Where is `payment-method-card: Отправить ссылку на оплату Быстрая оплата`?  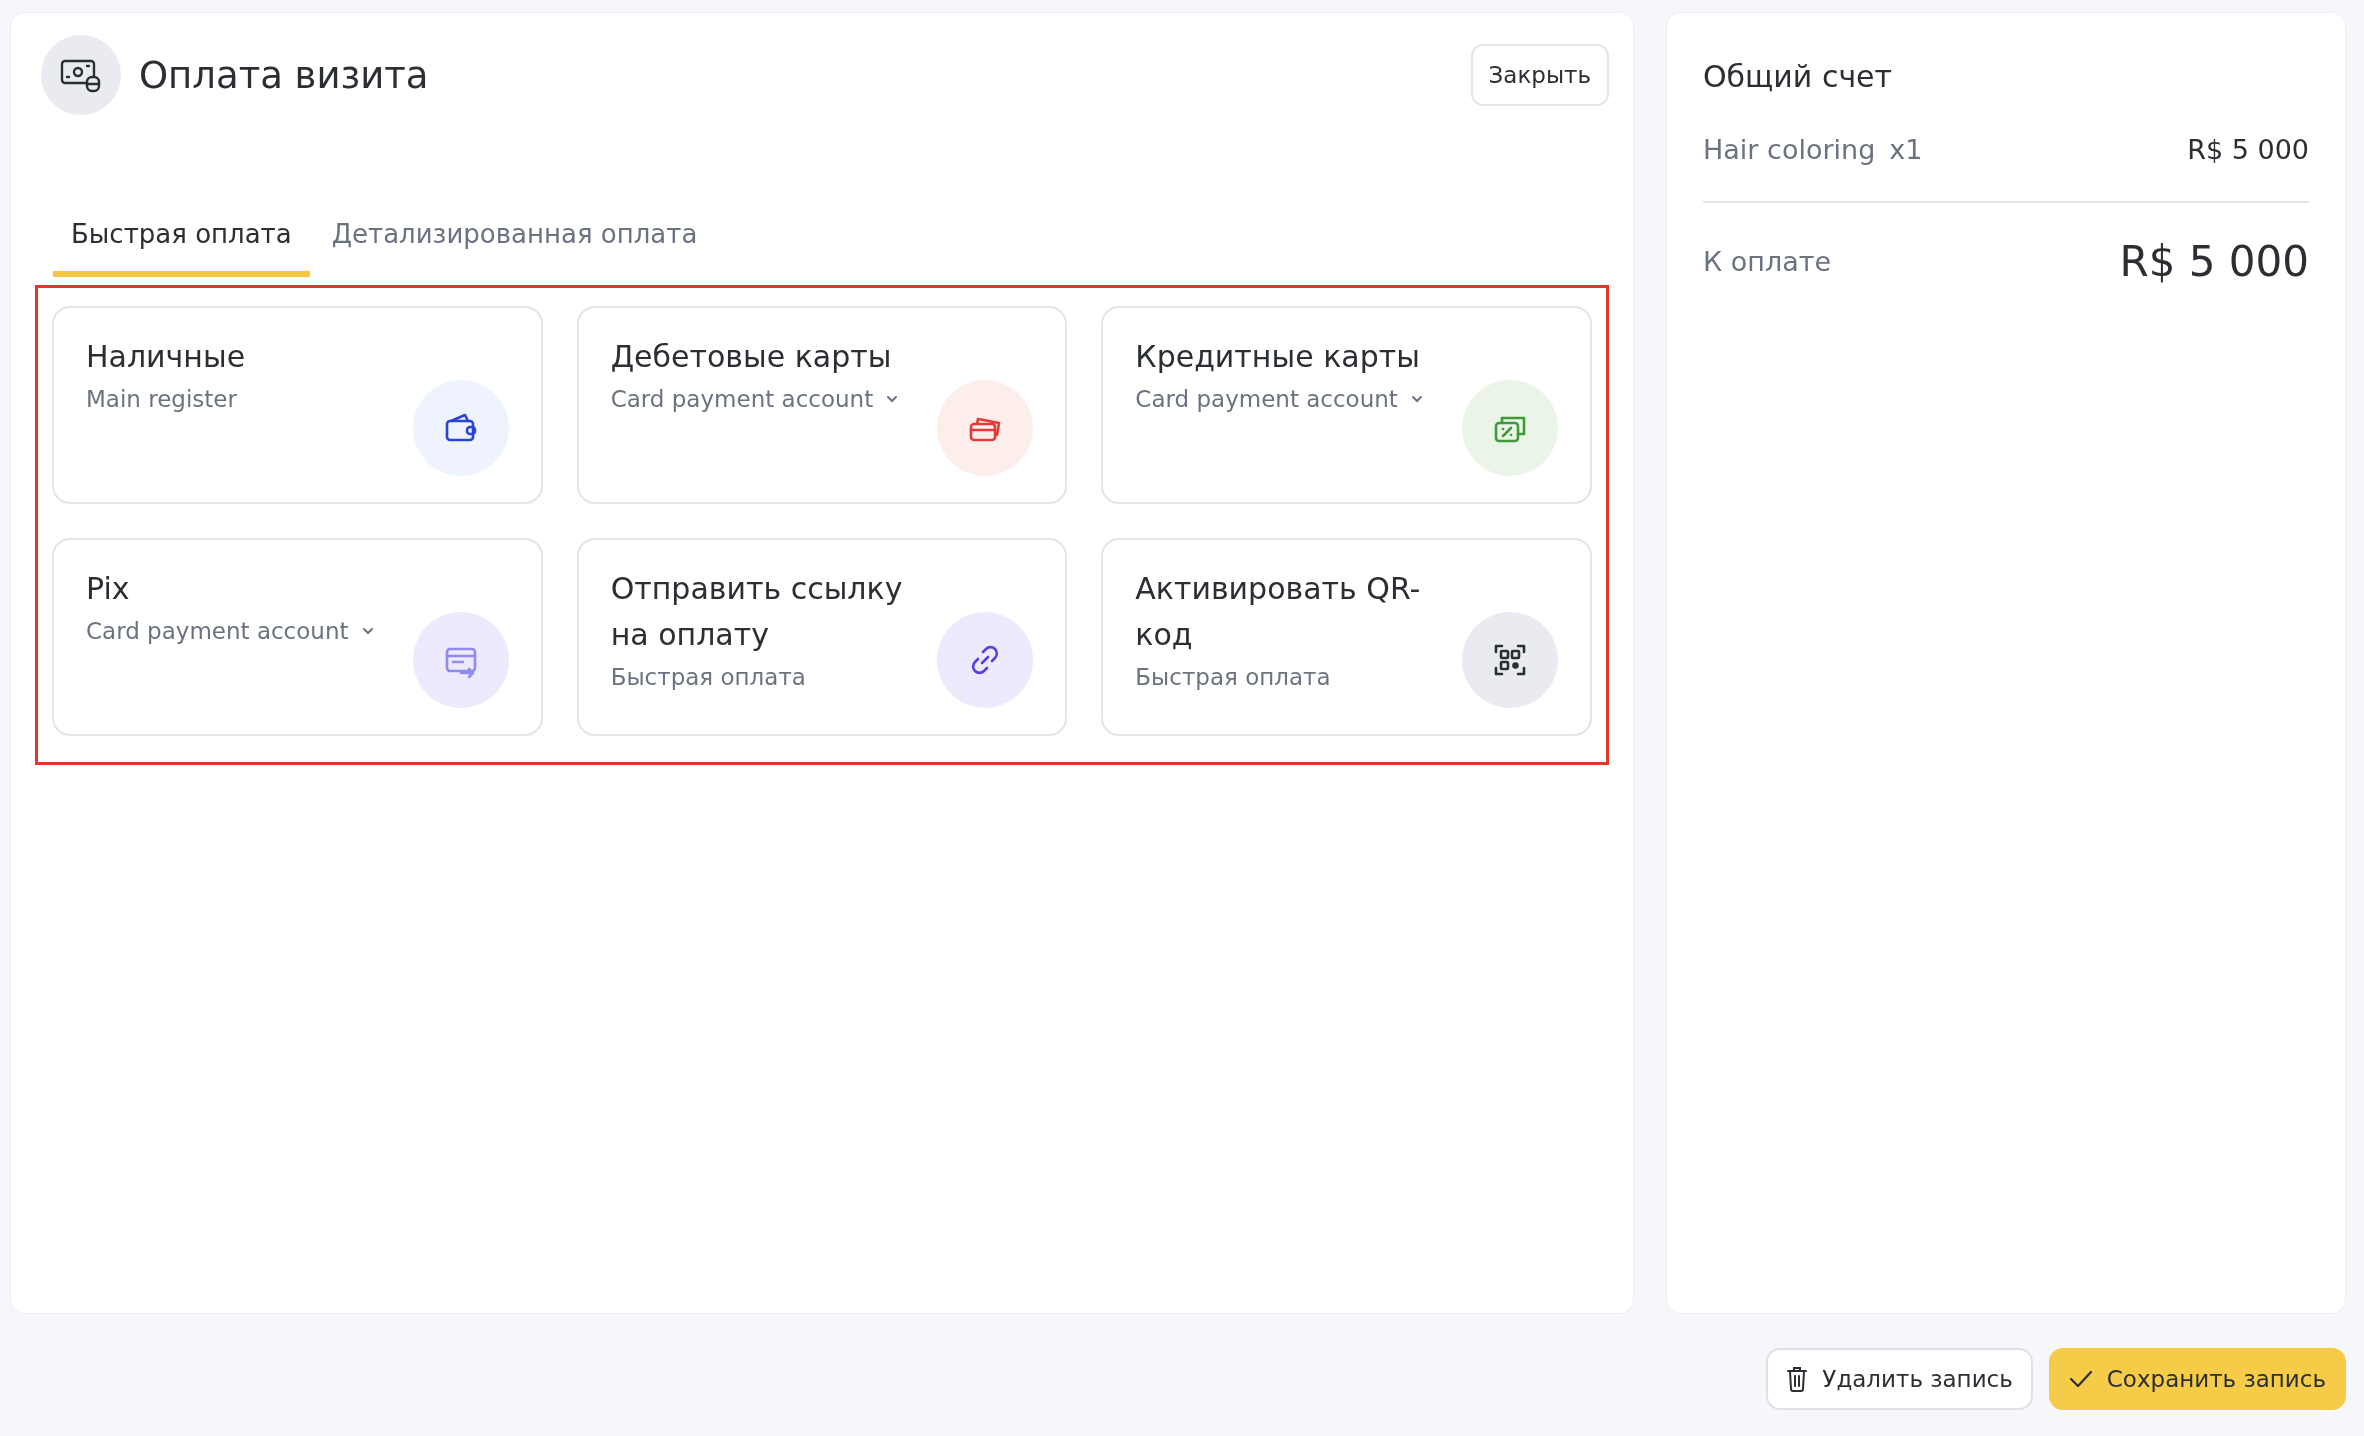 payment-method-card: Отправить ссылку на оплату Быстрая оплата is located at coordinates (822, 637).